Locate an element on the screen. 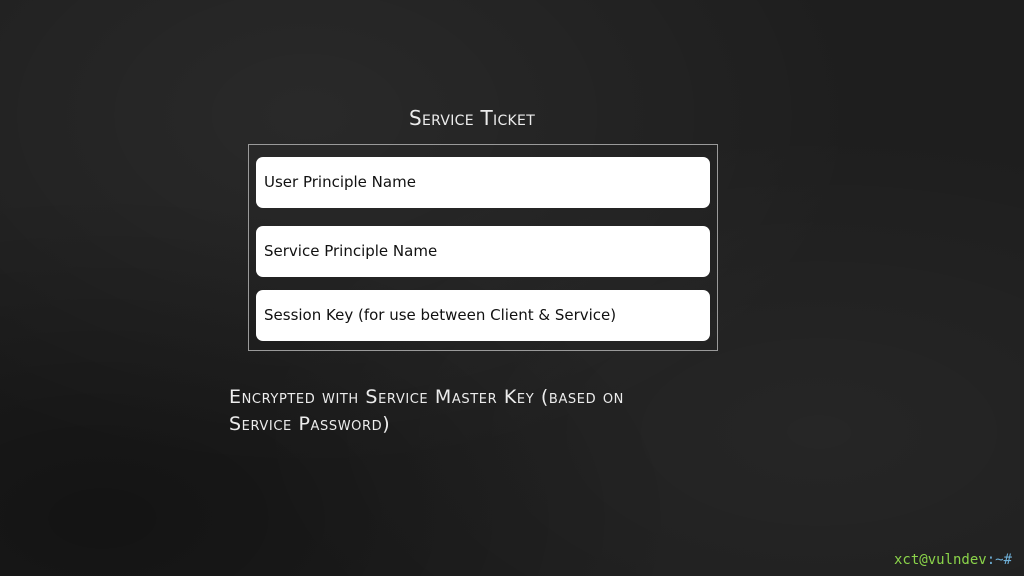 Image resolution: width=1024 pixels, height=576 pixels. watermark-prompt-suffix: :~# is located at coordinates (999, 560).